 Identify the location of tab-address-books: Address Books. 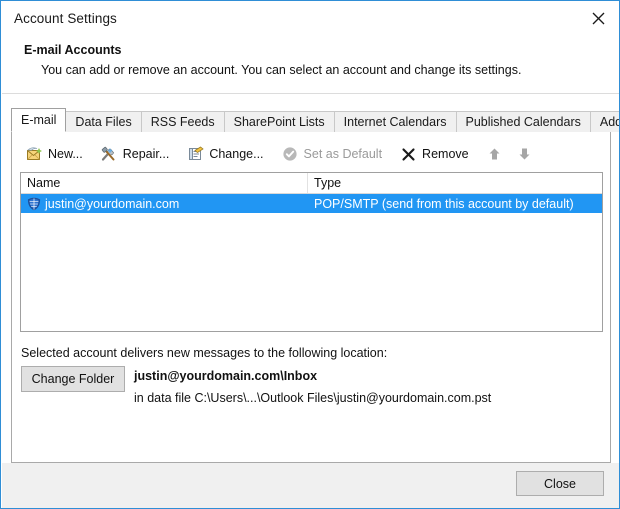
(604, 121).